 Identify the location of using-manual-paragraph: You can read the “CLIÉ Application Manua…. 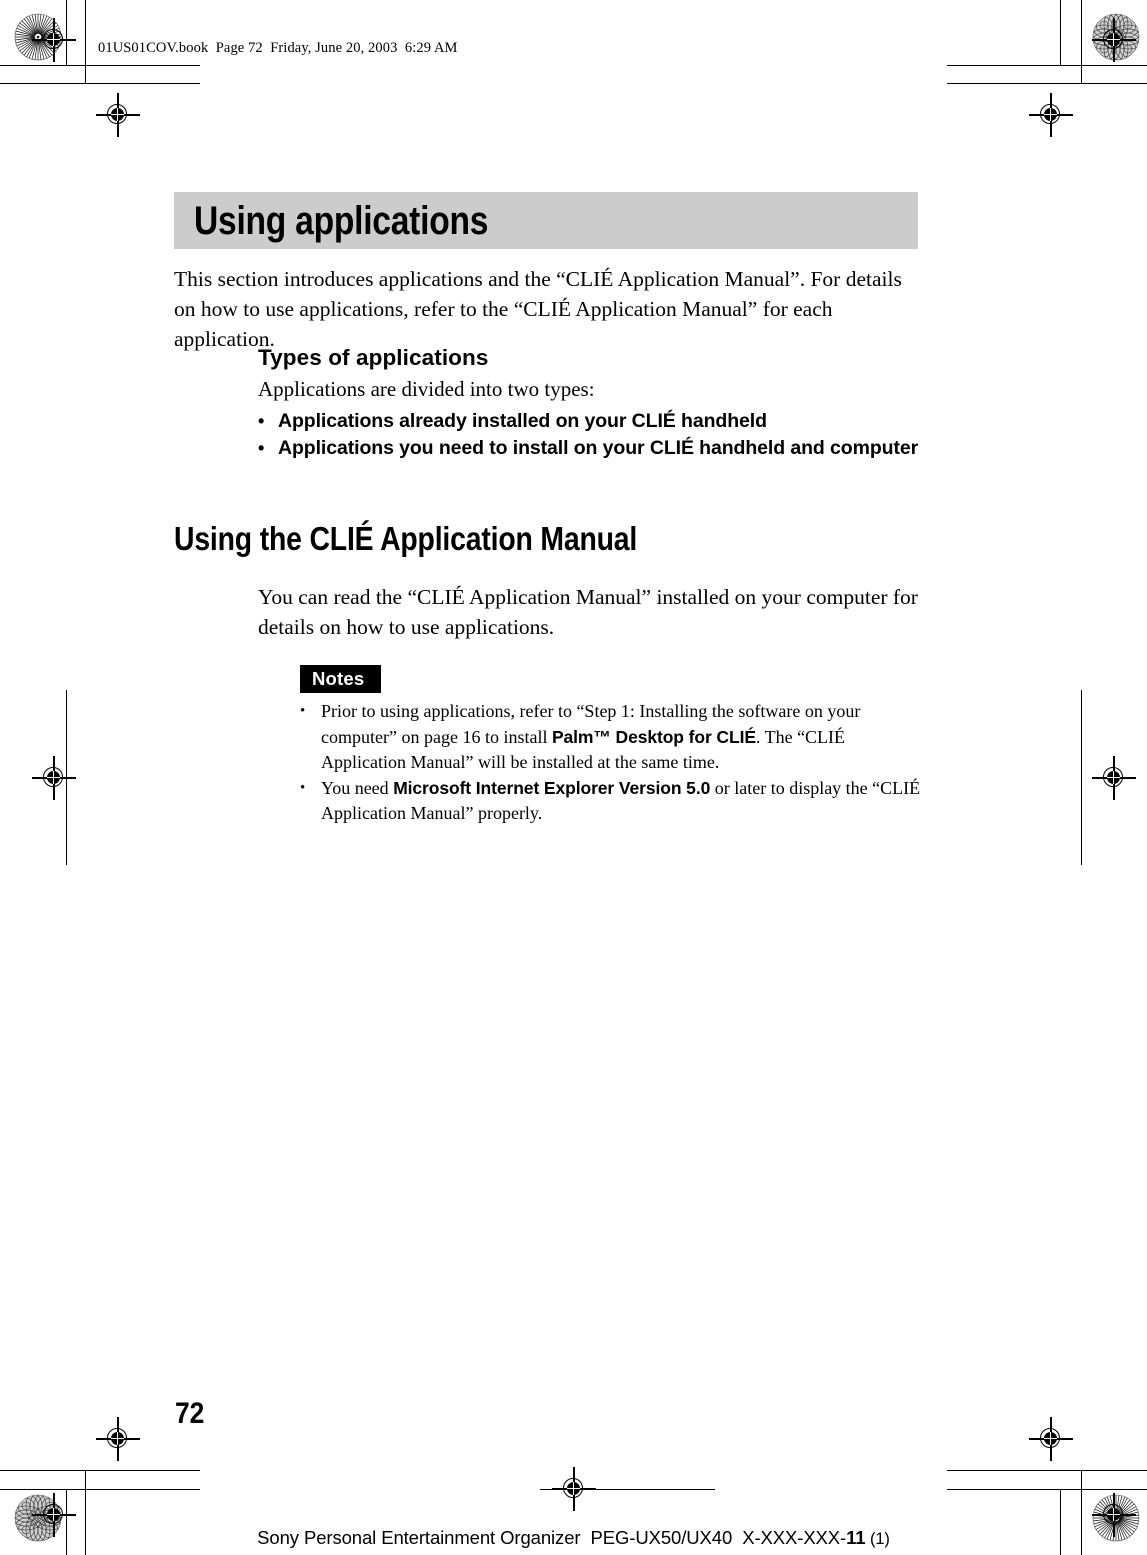
(588, 612).